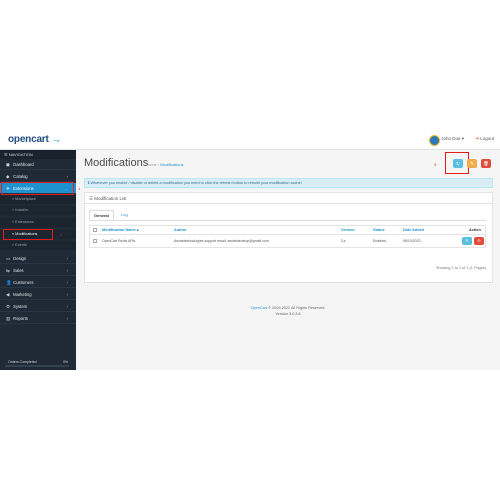 The image size is (500, 500). I want to click on sidebar-item-customers: 👤 Customers ›, so click(38, 282).